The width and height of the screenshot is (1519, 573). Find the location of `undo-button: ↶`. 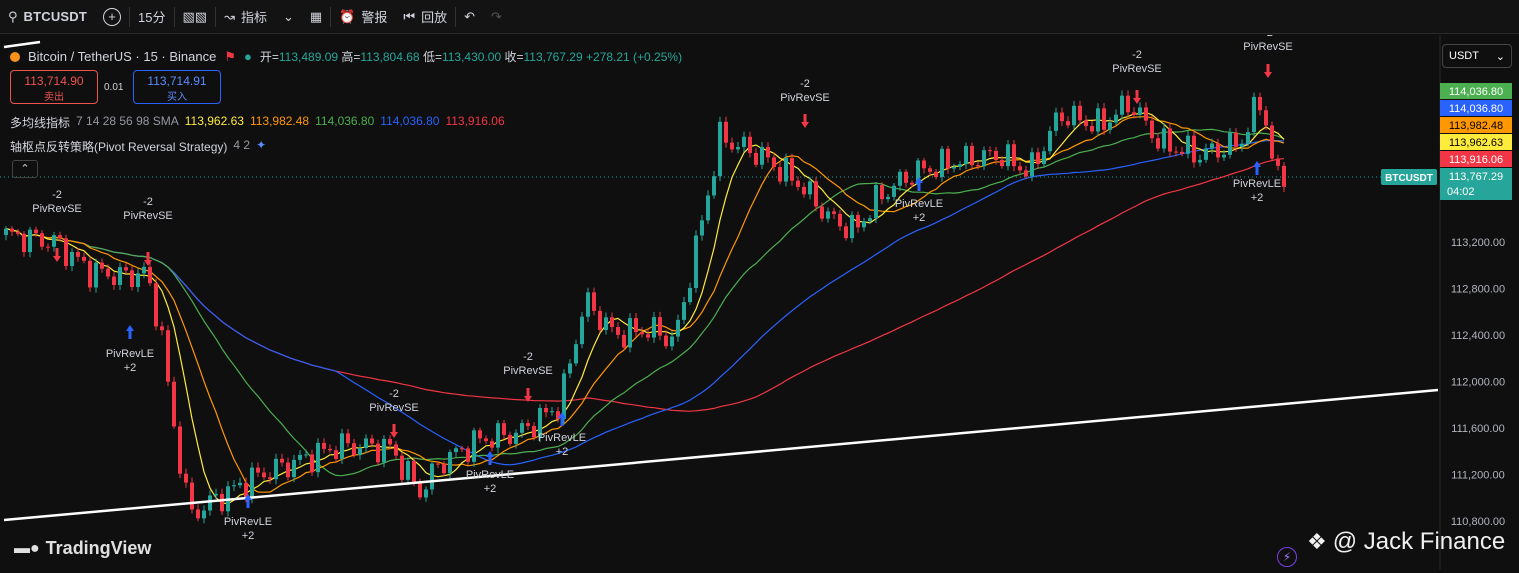

undo-button: ↶ is located at coordinates (469, 17).